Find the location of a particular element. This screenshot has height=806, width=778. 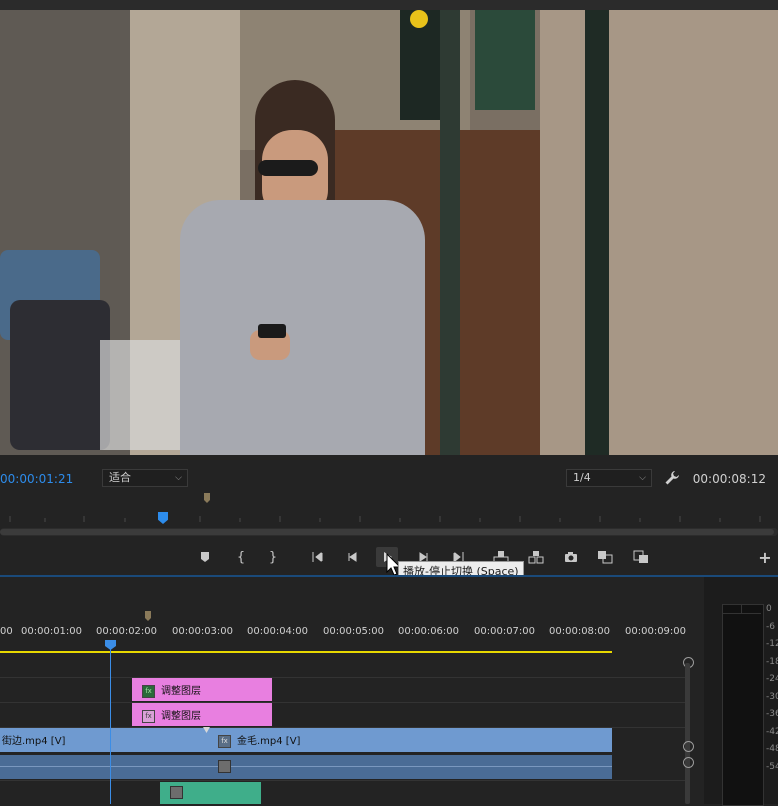

meter-label: -54 is located at coordinates (772, 766).